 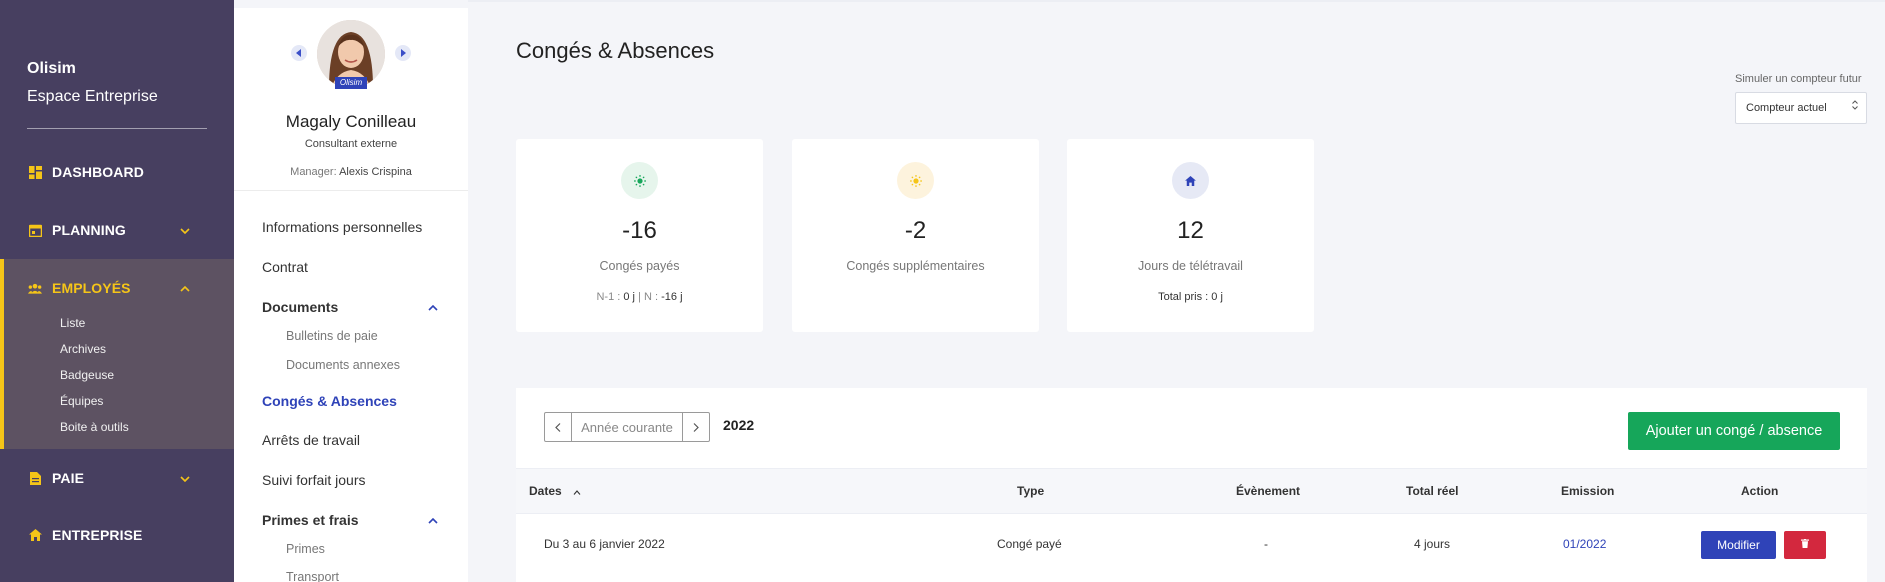 What do you see at coordinates (558, 427) in the screenshot?
I see `previous-year-button` at bounding box center [558, 427].